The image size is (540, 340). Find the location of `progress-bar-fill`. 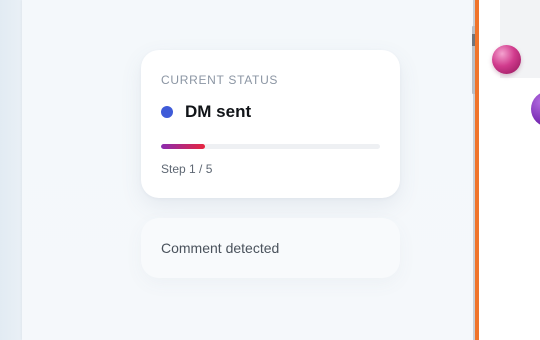

progress-bar-fill is located at coordinates (183, 146).